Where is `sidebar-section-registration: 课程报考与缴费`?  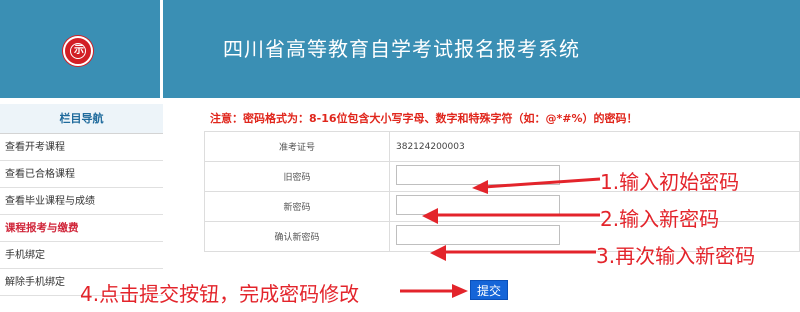 sidebar-section-registration: 课程报考与缴费 is located at coordinates (81, 228).